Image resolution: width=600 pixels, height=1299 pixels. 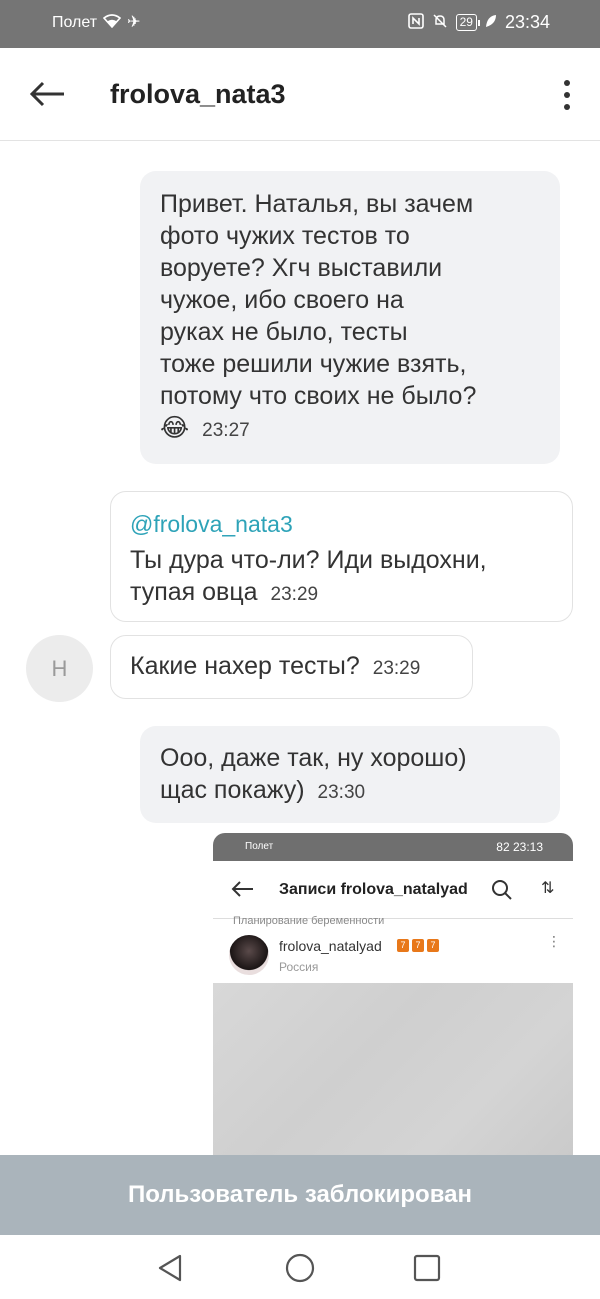 I want to click on more-vertical-icon, so click(x=567, y=95).